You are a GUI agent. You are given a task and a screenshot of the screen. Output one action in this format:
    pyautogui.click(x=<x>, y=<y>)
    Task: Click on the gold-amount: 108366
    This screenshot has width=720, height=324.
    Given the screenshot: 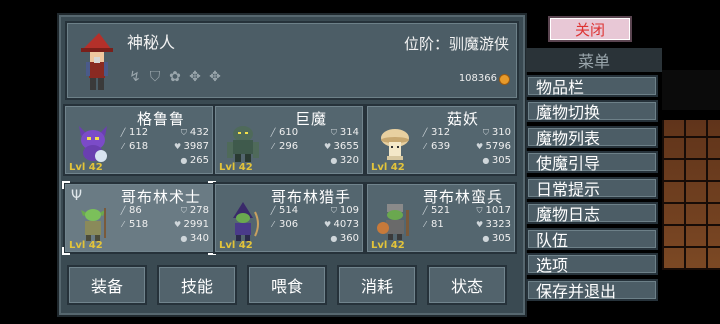 What is the action you would take?
    pyautogui.click(x=477, y=78)
    